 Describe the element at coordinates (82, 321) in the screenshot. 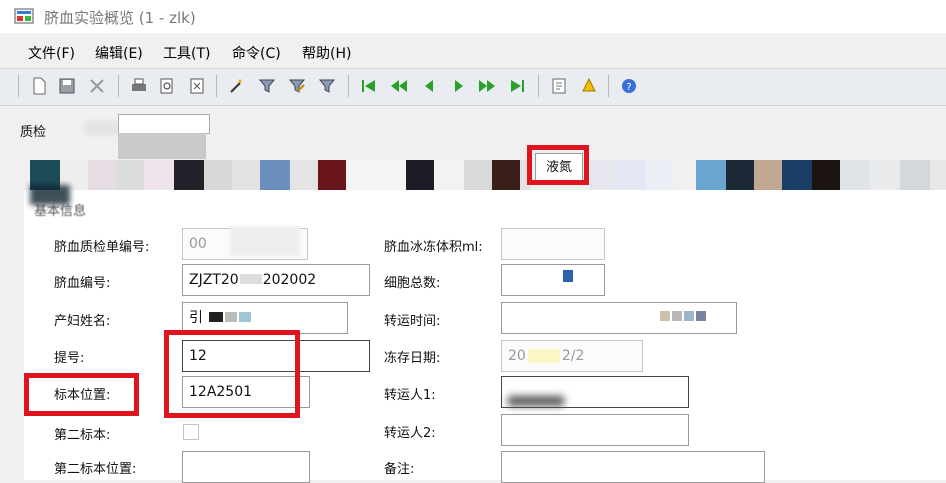

I see `mother-name-label: 产妇姓名:` at that location.